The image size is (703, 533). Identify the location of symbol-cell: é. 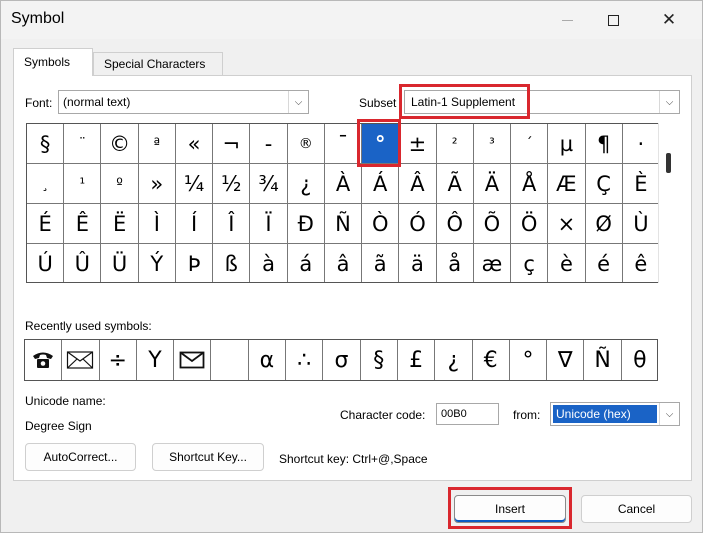
(604, 263).